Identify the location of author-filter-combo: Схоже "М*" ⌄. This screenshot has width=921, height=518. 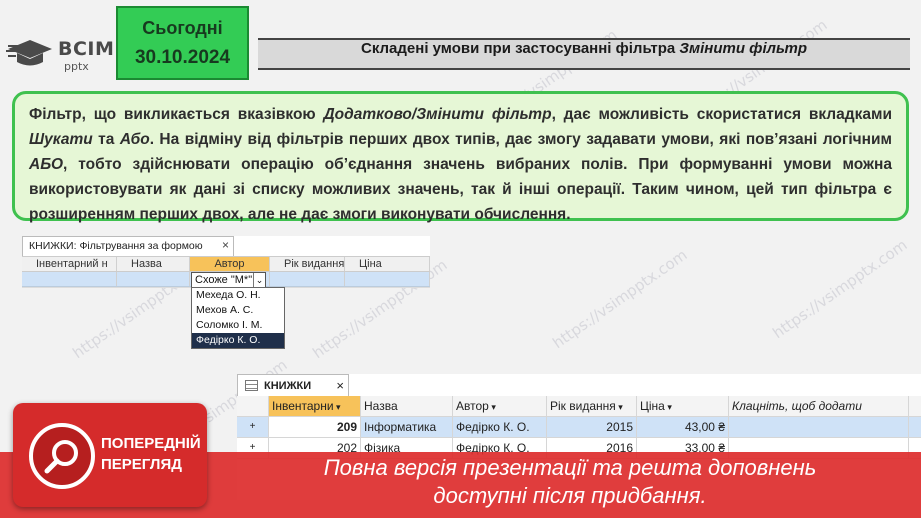
(228, 280).